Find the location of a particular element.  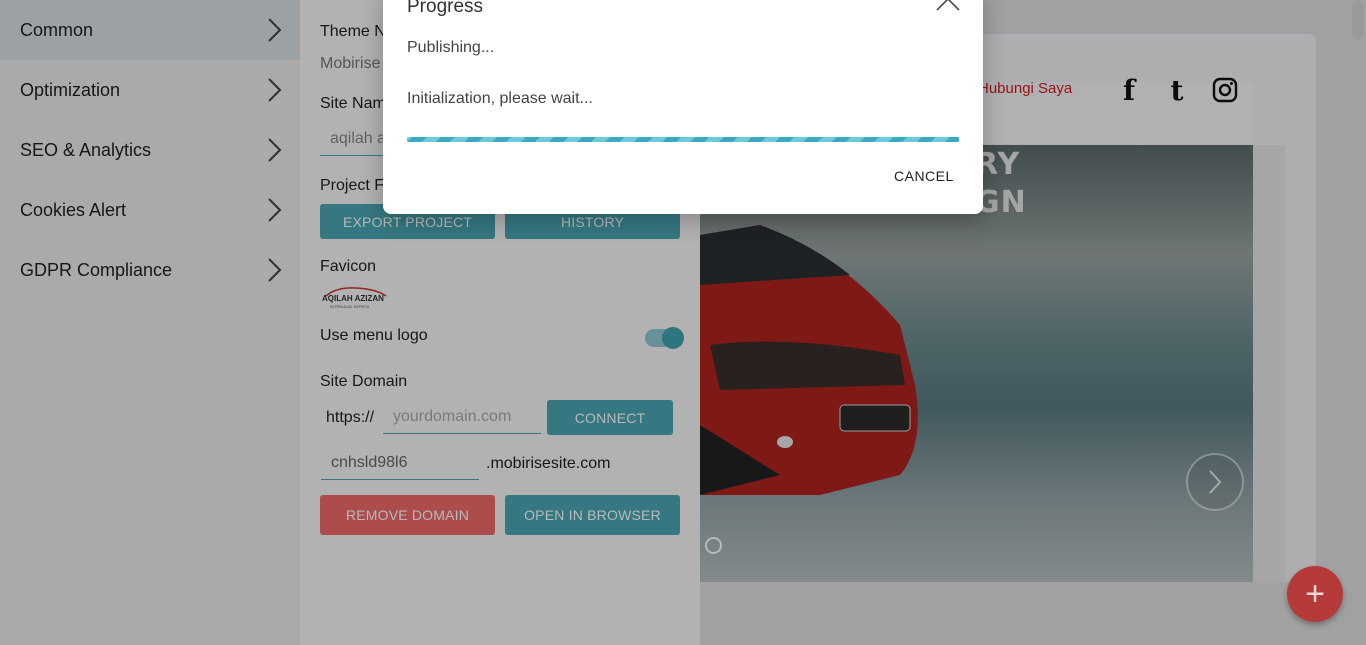

chevron-up-icon is located at coordinates (948, 7).